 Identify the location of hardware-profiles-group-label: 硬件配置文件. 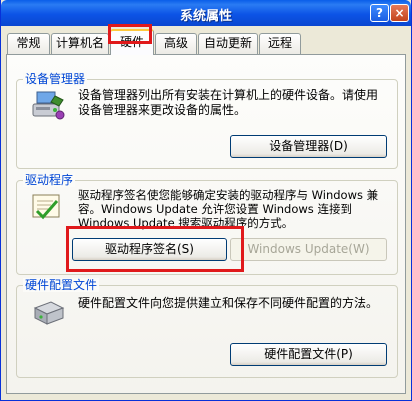
(61, 285).